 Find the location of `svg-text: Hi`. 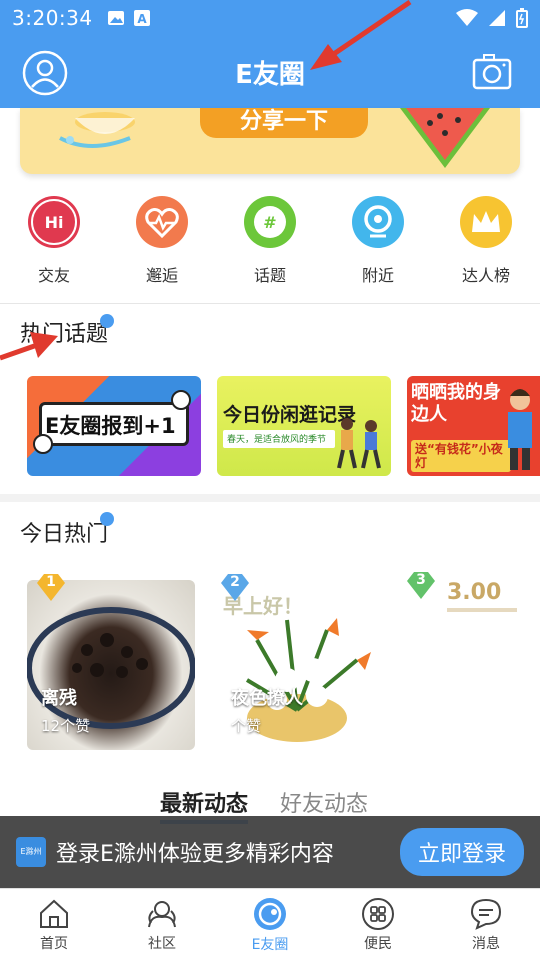

svg-text: Hi is located at coordinates (54, 222).